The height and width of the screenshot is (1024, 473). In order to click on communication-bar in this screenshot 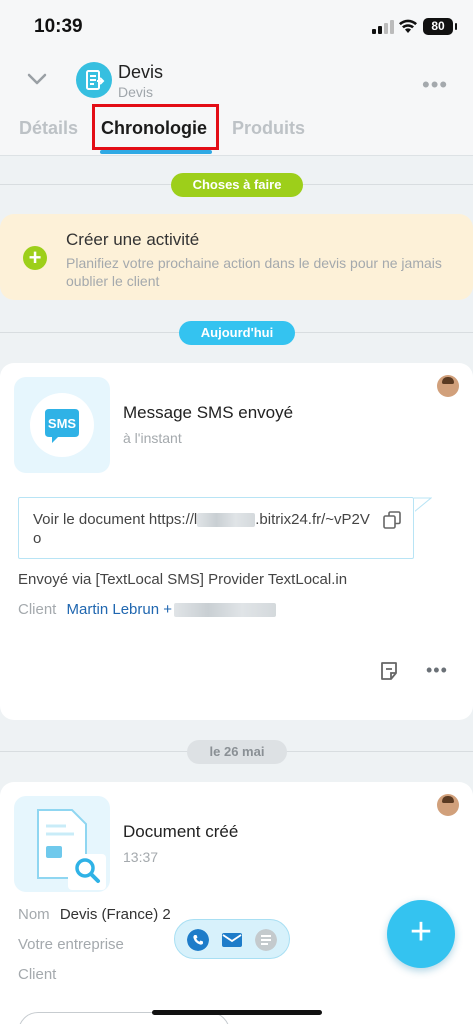, I will do `click(232, 939)`.